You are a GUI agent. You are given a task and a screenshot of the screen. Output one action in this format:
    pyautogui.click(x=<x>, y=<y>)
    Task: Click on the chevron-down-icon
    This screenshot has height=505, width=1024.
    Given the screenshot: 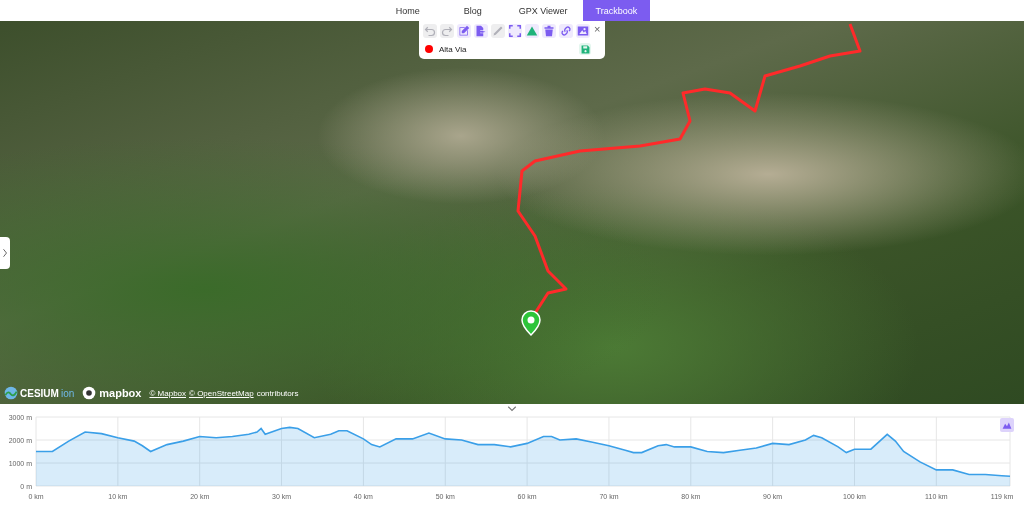 What is the action you would take?
    pyautogui.click(x=512, y=409)
    